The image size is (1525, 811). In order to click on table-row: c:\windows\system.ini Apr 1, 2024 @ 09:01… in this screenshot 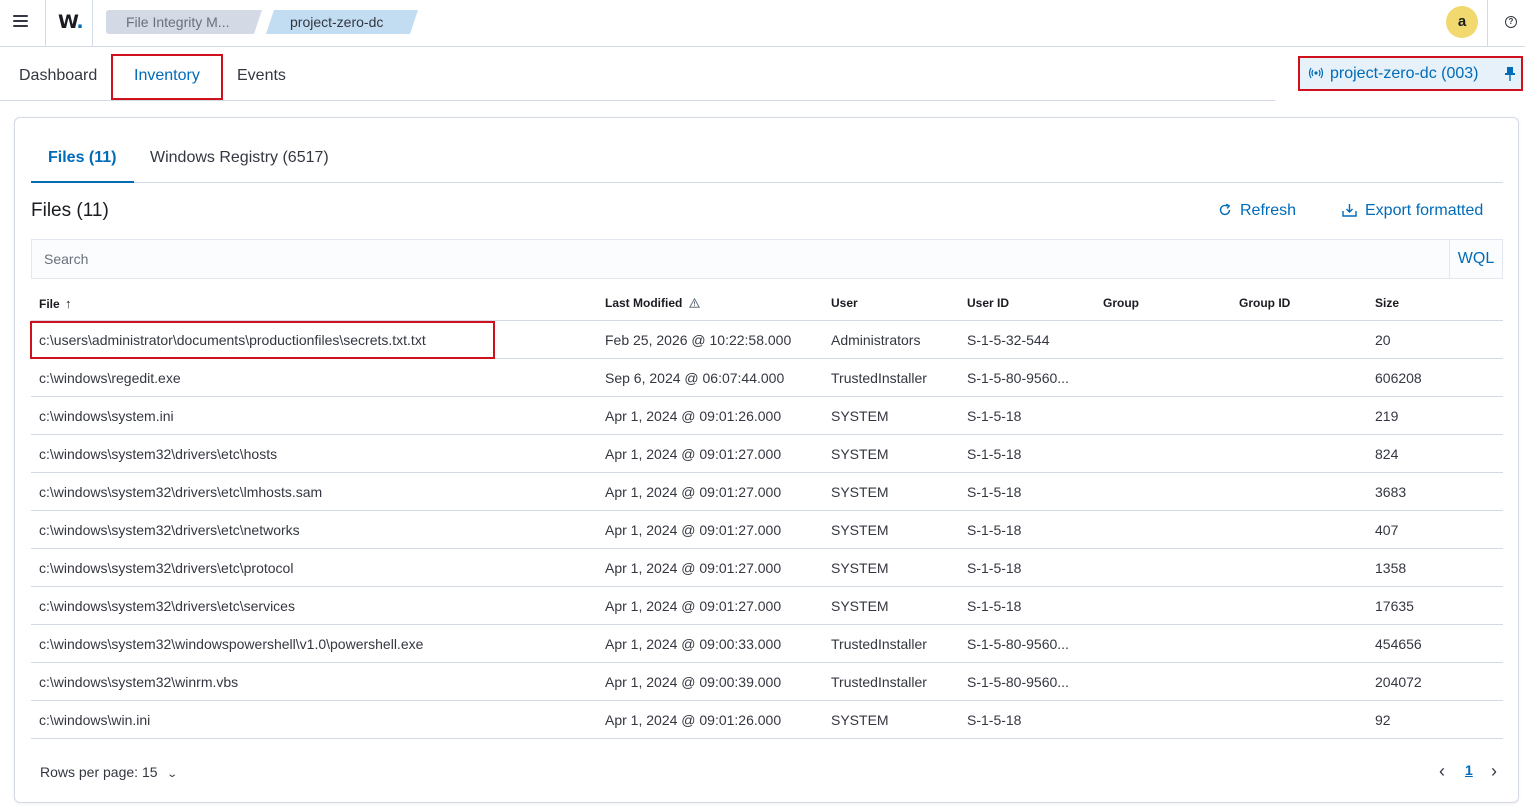, I will do `click(767, 416)`.